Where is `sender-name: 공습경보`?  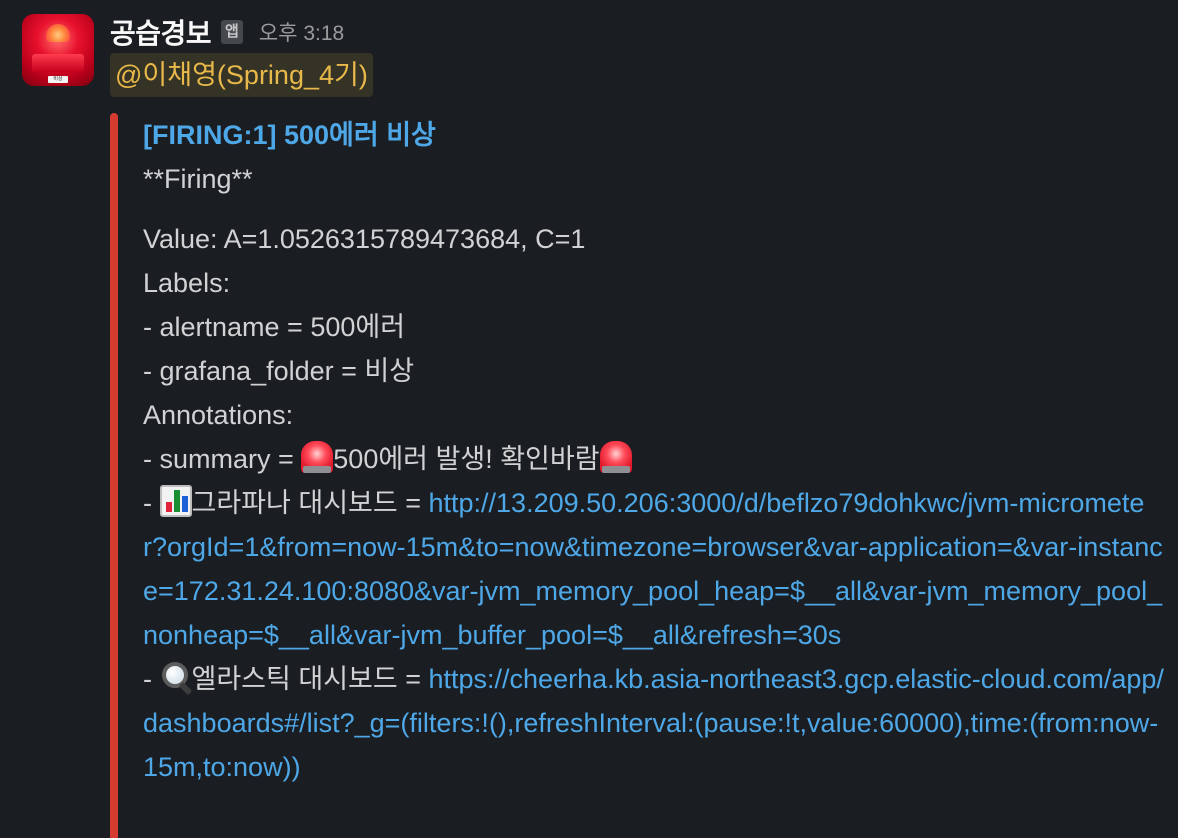 sender-name: 공습경보 is located at coordinates (161, 32).